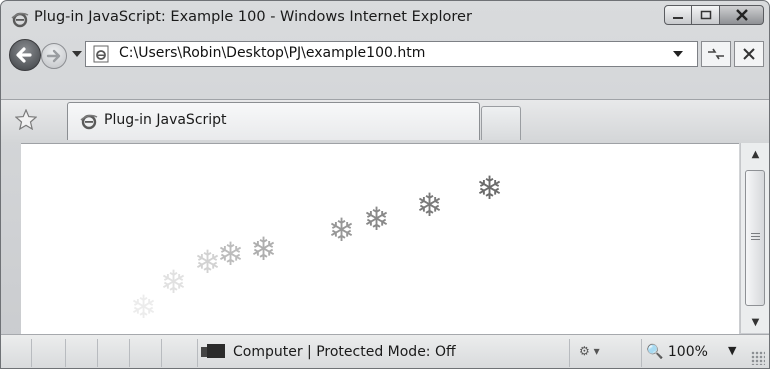 The width and height of the screenshot is (770, 369). Describe the element at coordinates (429, 205) in the screenshot. I see `snowflake-8: ❄` at that location.